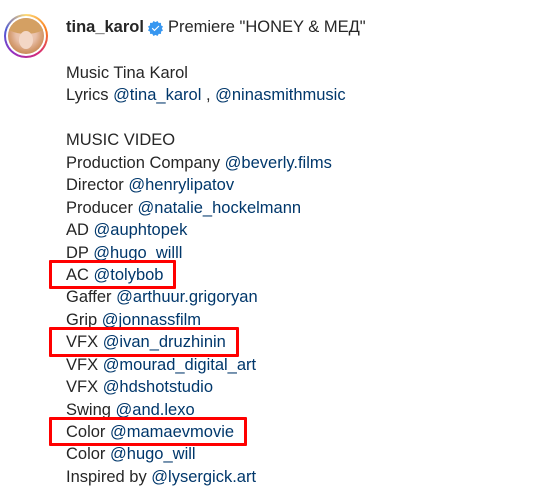 This screenshot has height=504, width=537. What do you see at coordinates (97, 185) in the screenshot?
I see `caption-text: Director` at bounding box center [97, 185].